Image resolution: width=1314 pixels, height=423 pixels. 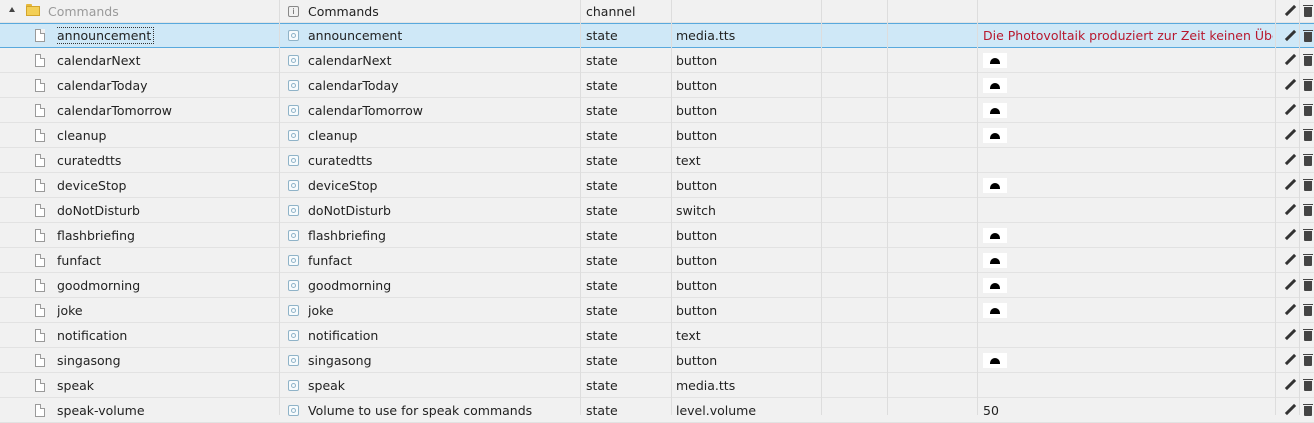 What do you see at coordinates (657, 385) in the screenshot?
I see `table-row: speak speak state media.tts` at bounding box center [657, 385].